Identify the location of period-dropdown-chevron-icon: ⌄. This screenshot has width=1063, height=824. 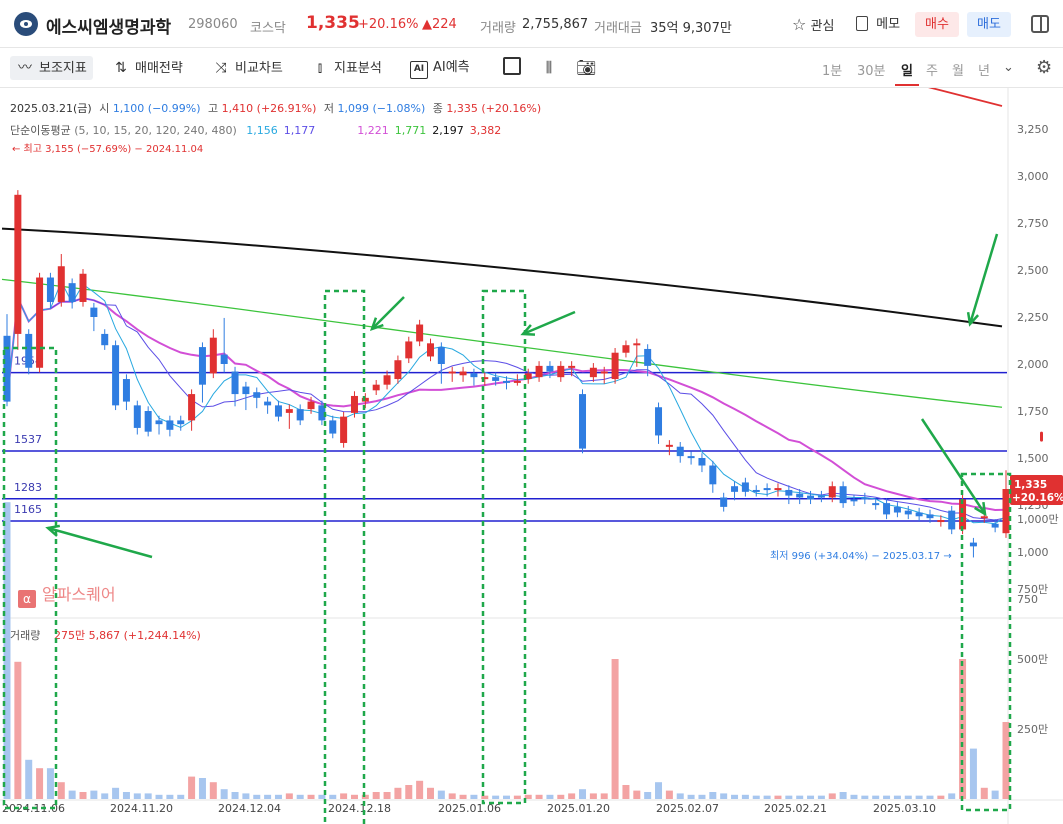
(1008, 67).